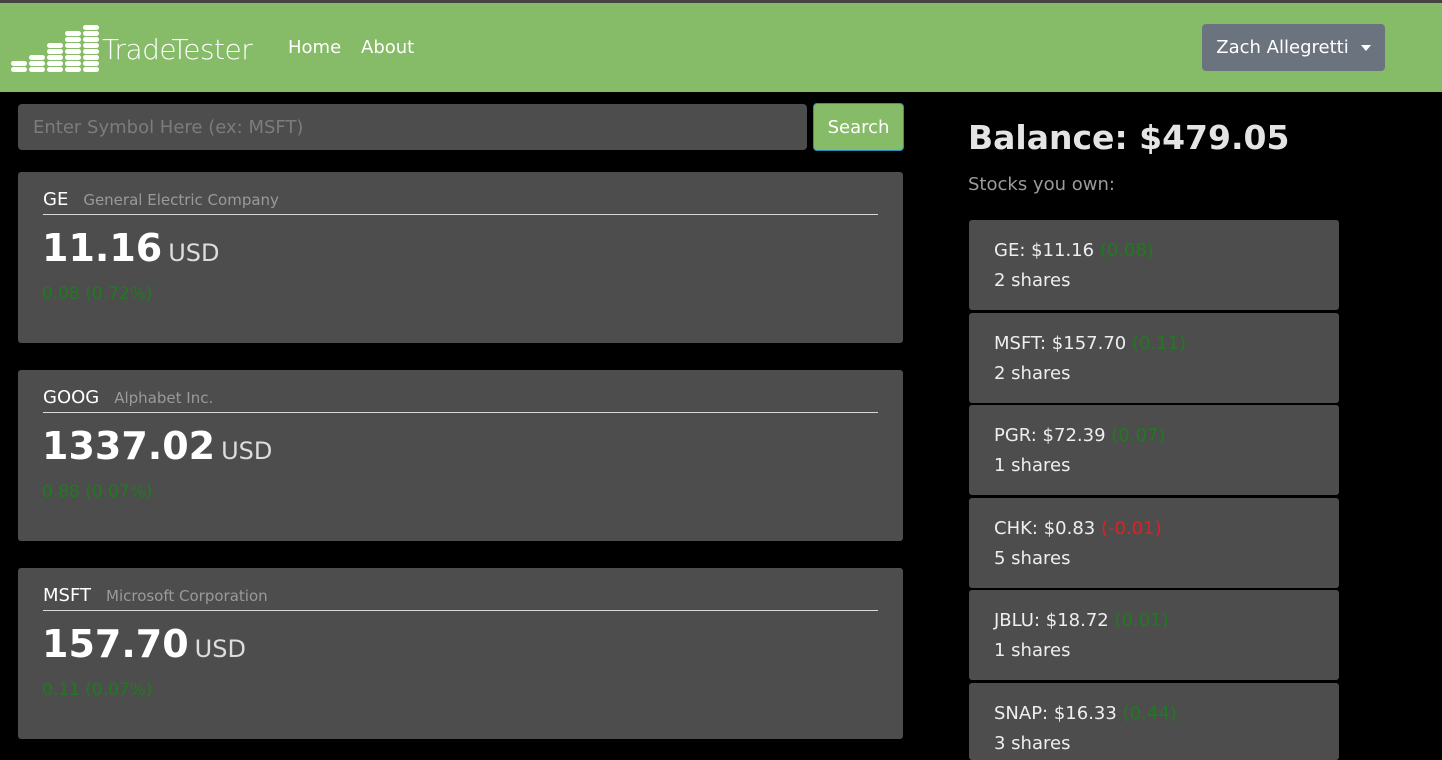 The height and width of the screenshot is (760, 1442). I want to click on holding-shares: 5 shares, so click(1032, 558).